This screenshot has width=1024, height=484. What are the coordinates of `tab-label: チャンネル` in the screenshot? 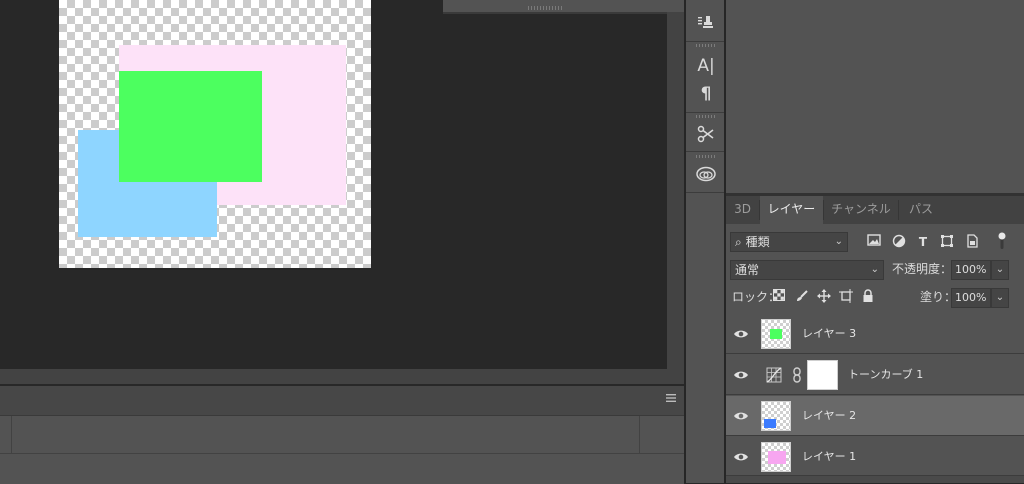 It's located at (861, 209).